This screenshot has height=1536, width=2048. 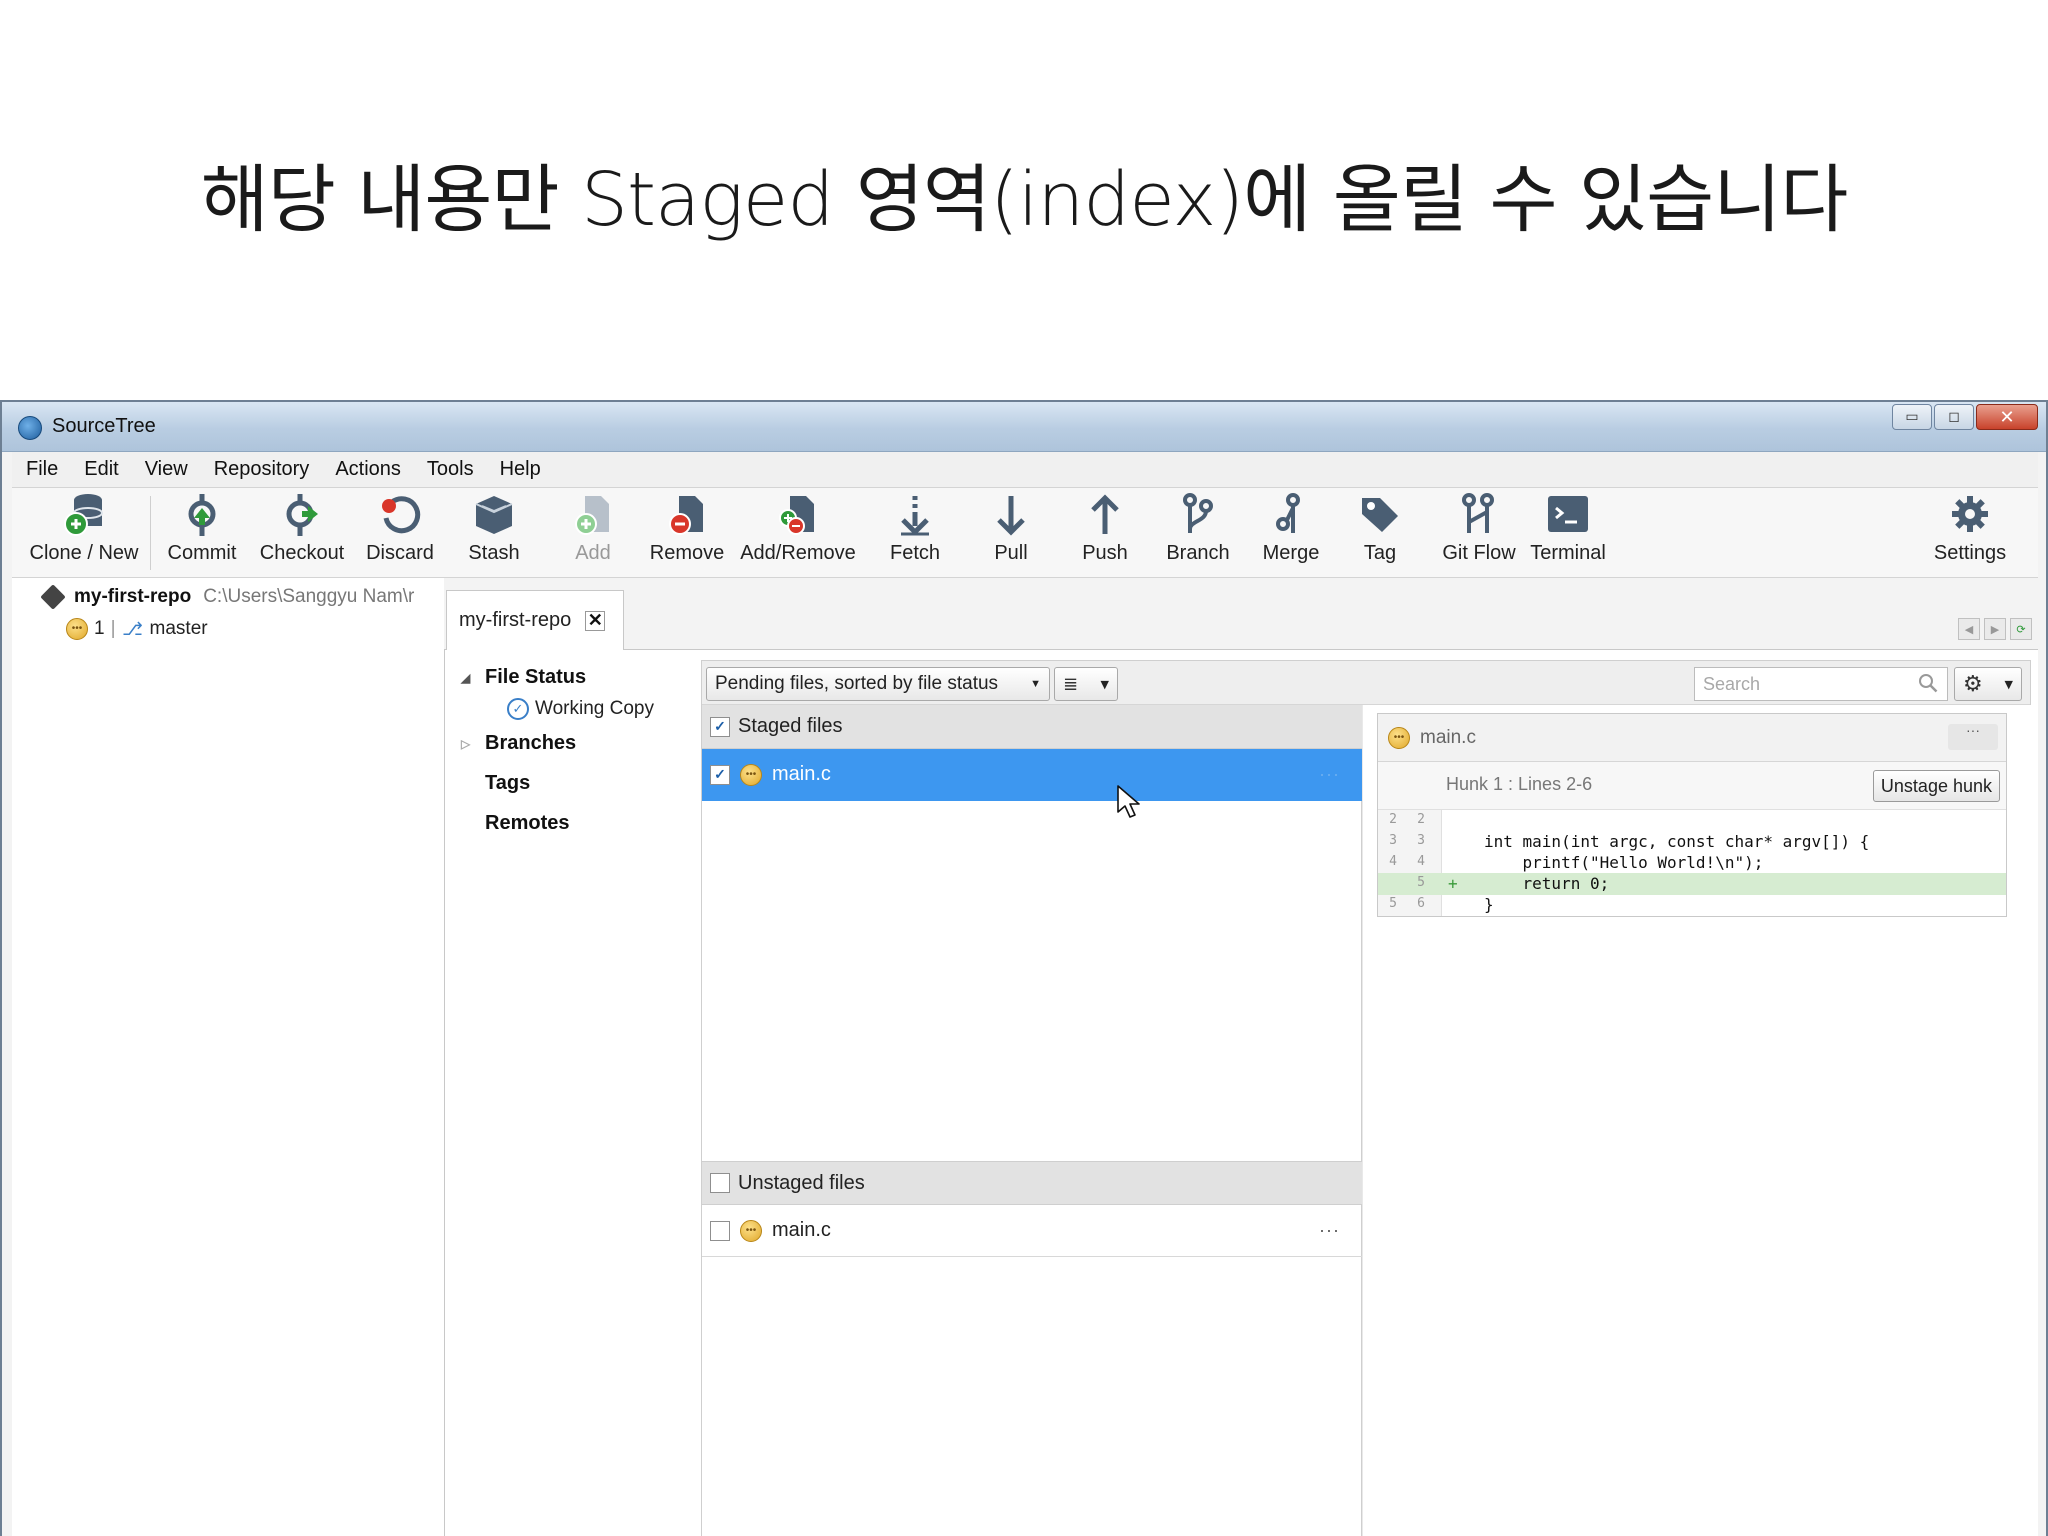 What do you see at coordinates (166, 469) in the screenshot?
I see `menu-view: View` at bounding box center [166, 469].